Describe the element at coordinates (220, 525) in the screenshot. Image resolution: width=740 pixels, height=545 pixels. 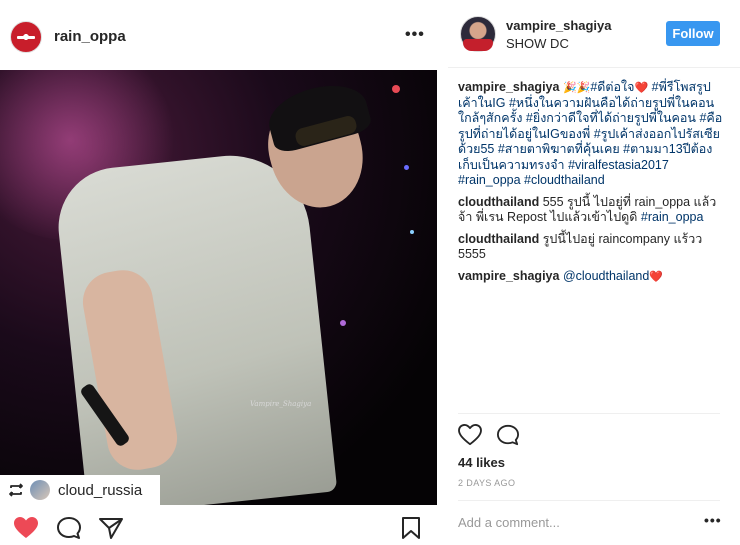
I see `post-actions` at that location.